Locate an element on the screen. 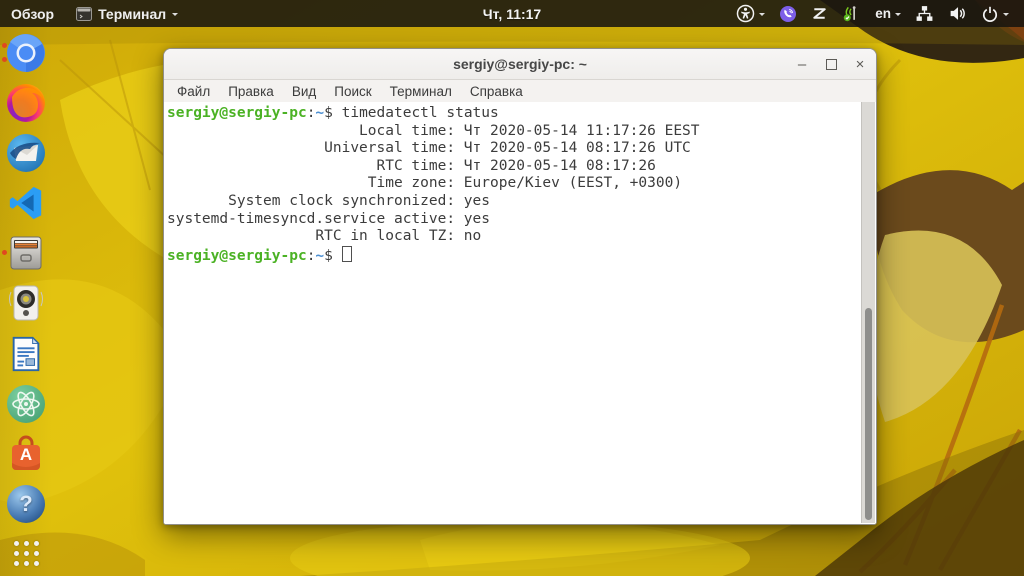 The width and height of the screenshot is (1024, 576). viber-tray-button is located at coordinates (788, 13).